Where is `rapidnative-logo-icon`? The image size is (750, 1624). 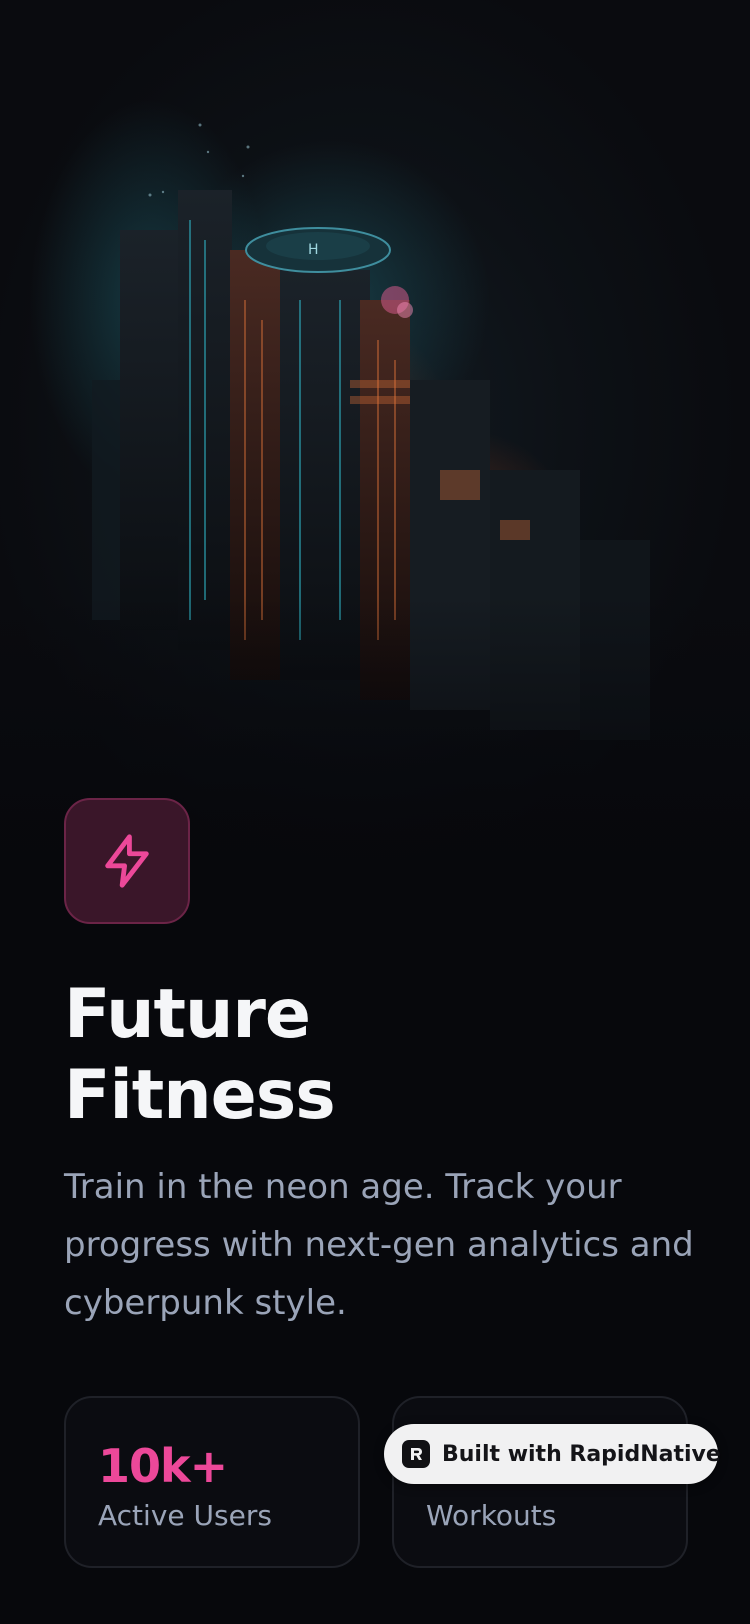
rapidnative-logo-icon is located at coordinates (416, 1454).